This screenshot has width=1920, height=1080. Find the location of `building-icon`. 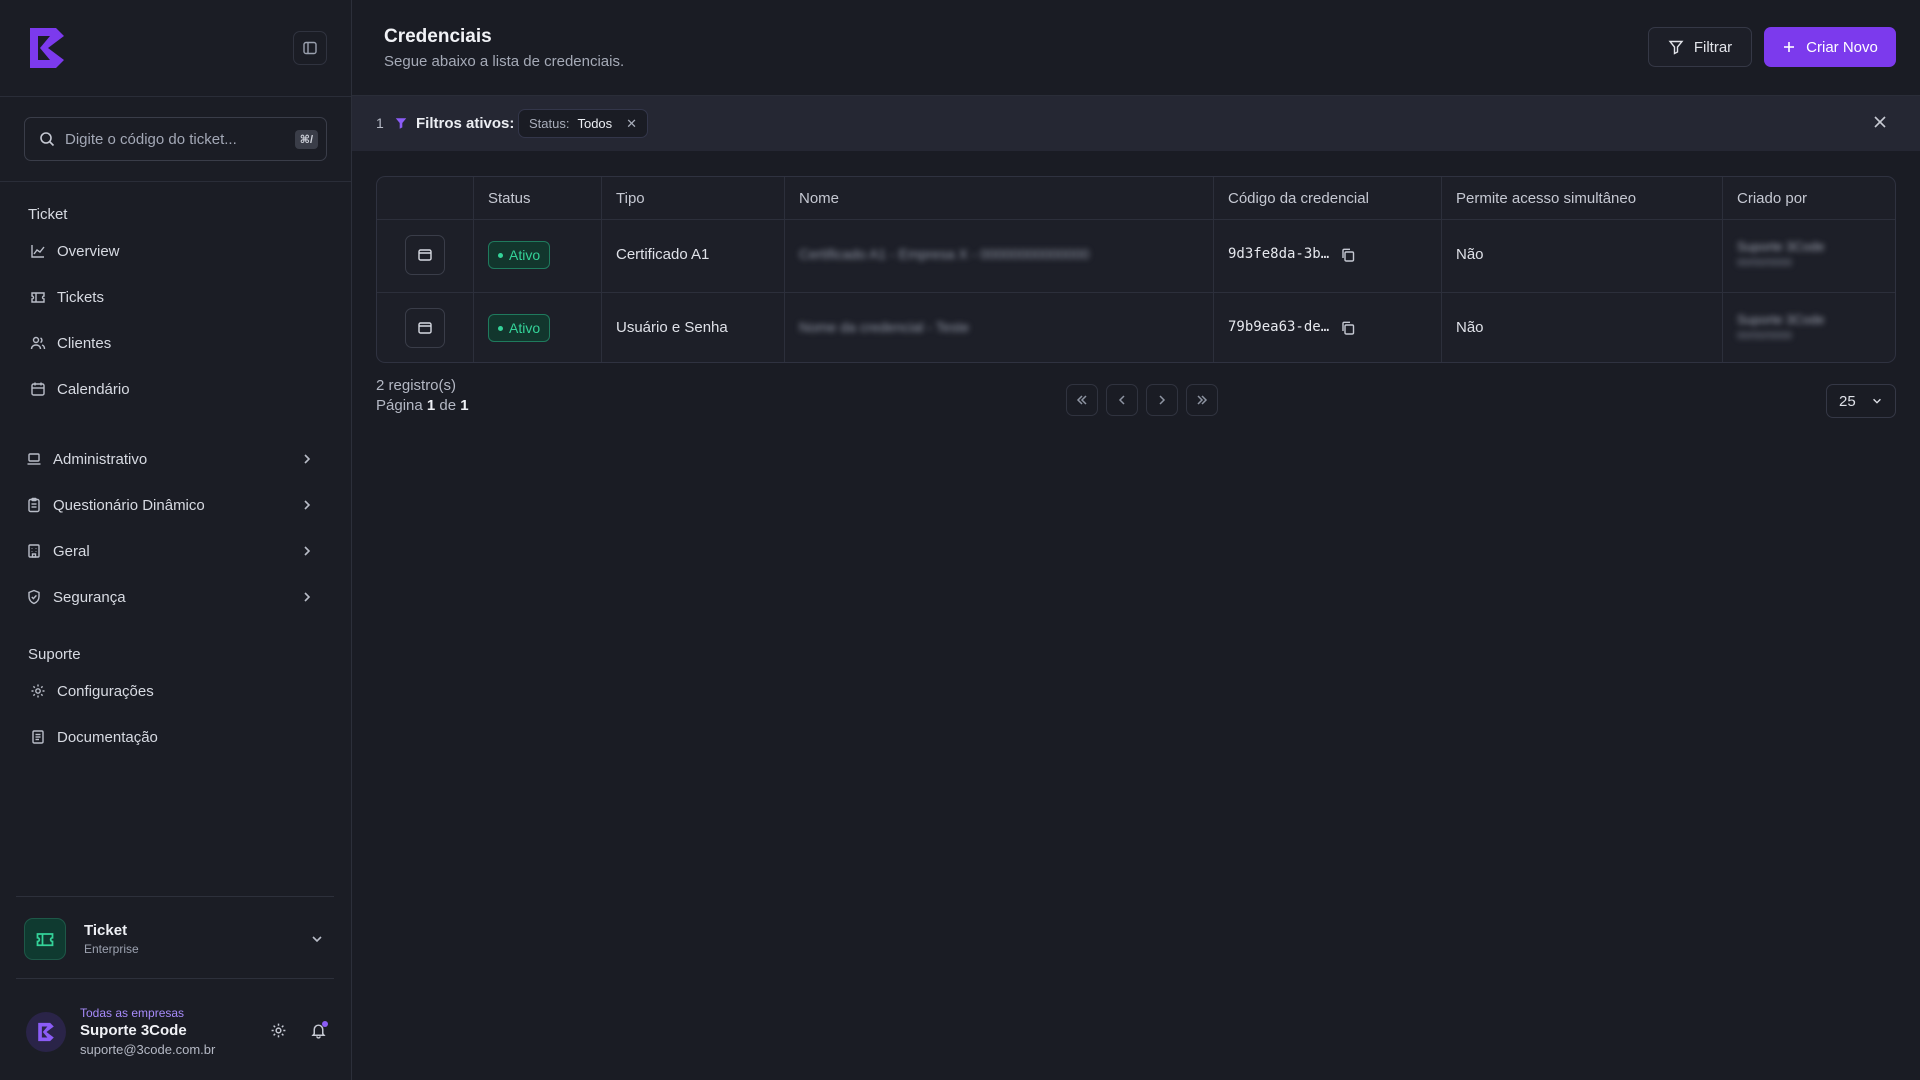

building-icon is located at coordinates (34, 551).